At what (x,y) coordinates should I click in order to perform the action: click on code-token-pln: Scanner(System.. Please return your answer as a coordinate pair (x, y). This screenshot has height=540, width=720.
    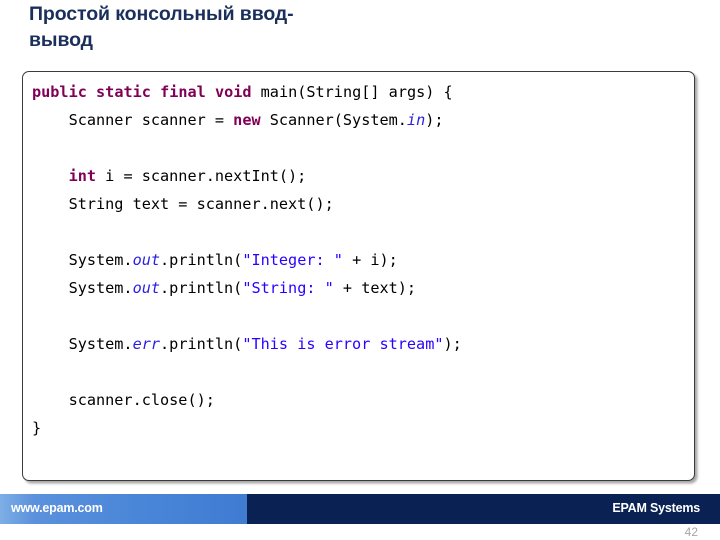
    Looking at the image, I should click on (333, 120).